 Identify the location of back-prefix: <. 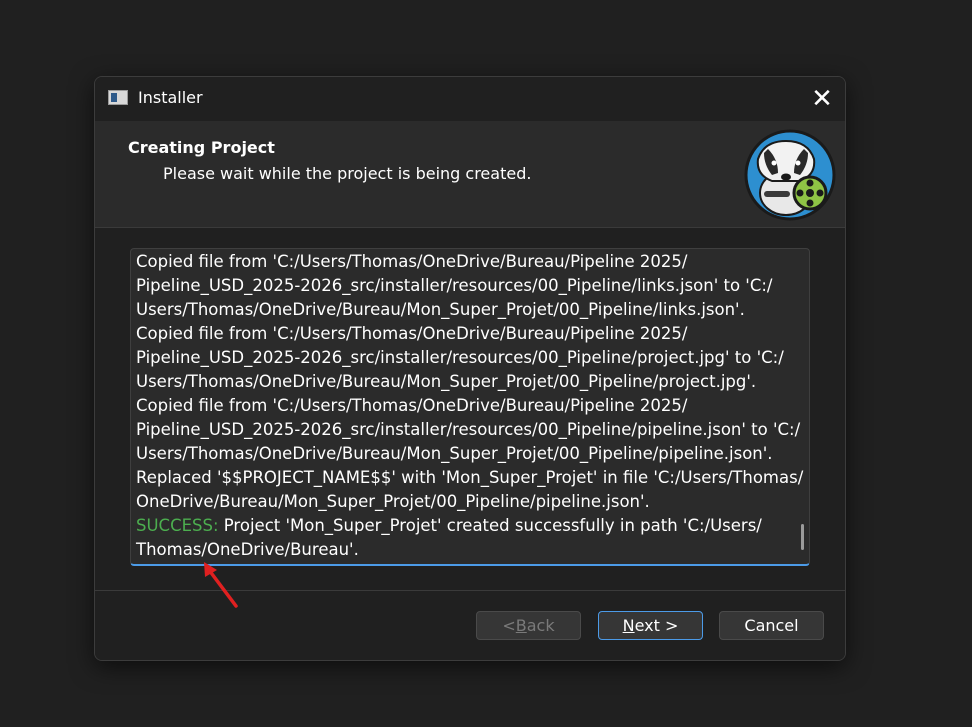
(509, 625).